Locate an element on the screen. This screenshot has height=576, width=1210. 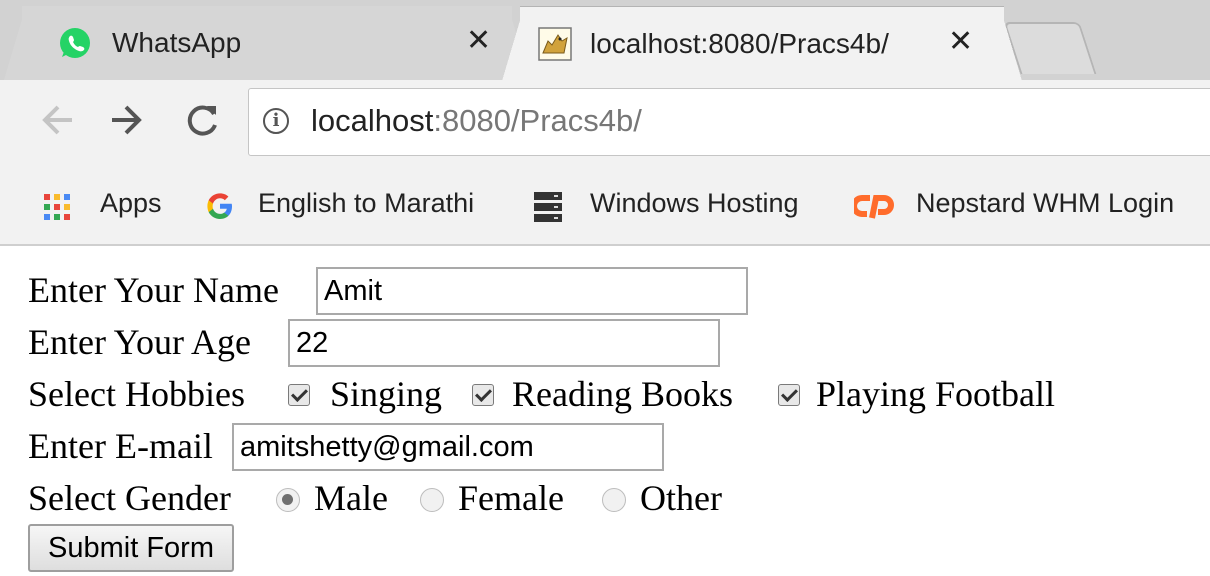
email-row: Enter E-mail amitshetty@gmail.com is located at coordinates (613, 446).